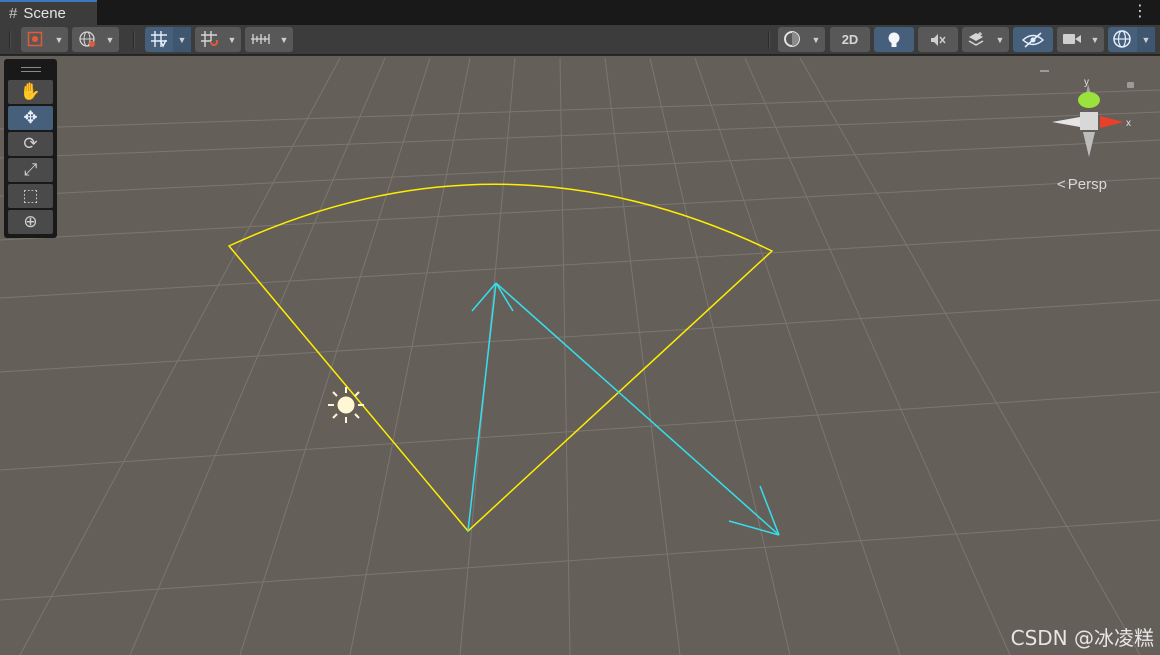 This screenshot has width=1160, height=655. Describe the element at coordinates (580, 40) in the screenshot. I see `scene-toolbar: ▼ ▼ ▼ ▼ ▼ ▼ 2D ▼ ▼ ▼` at that location.